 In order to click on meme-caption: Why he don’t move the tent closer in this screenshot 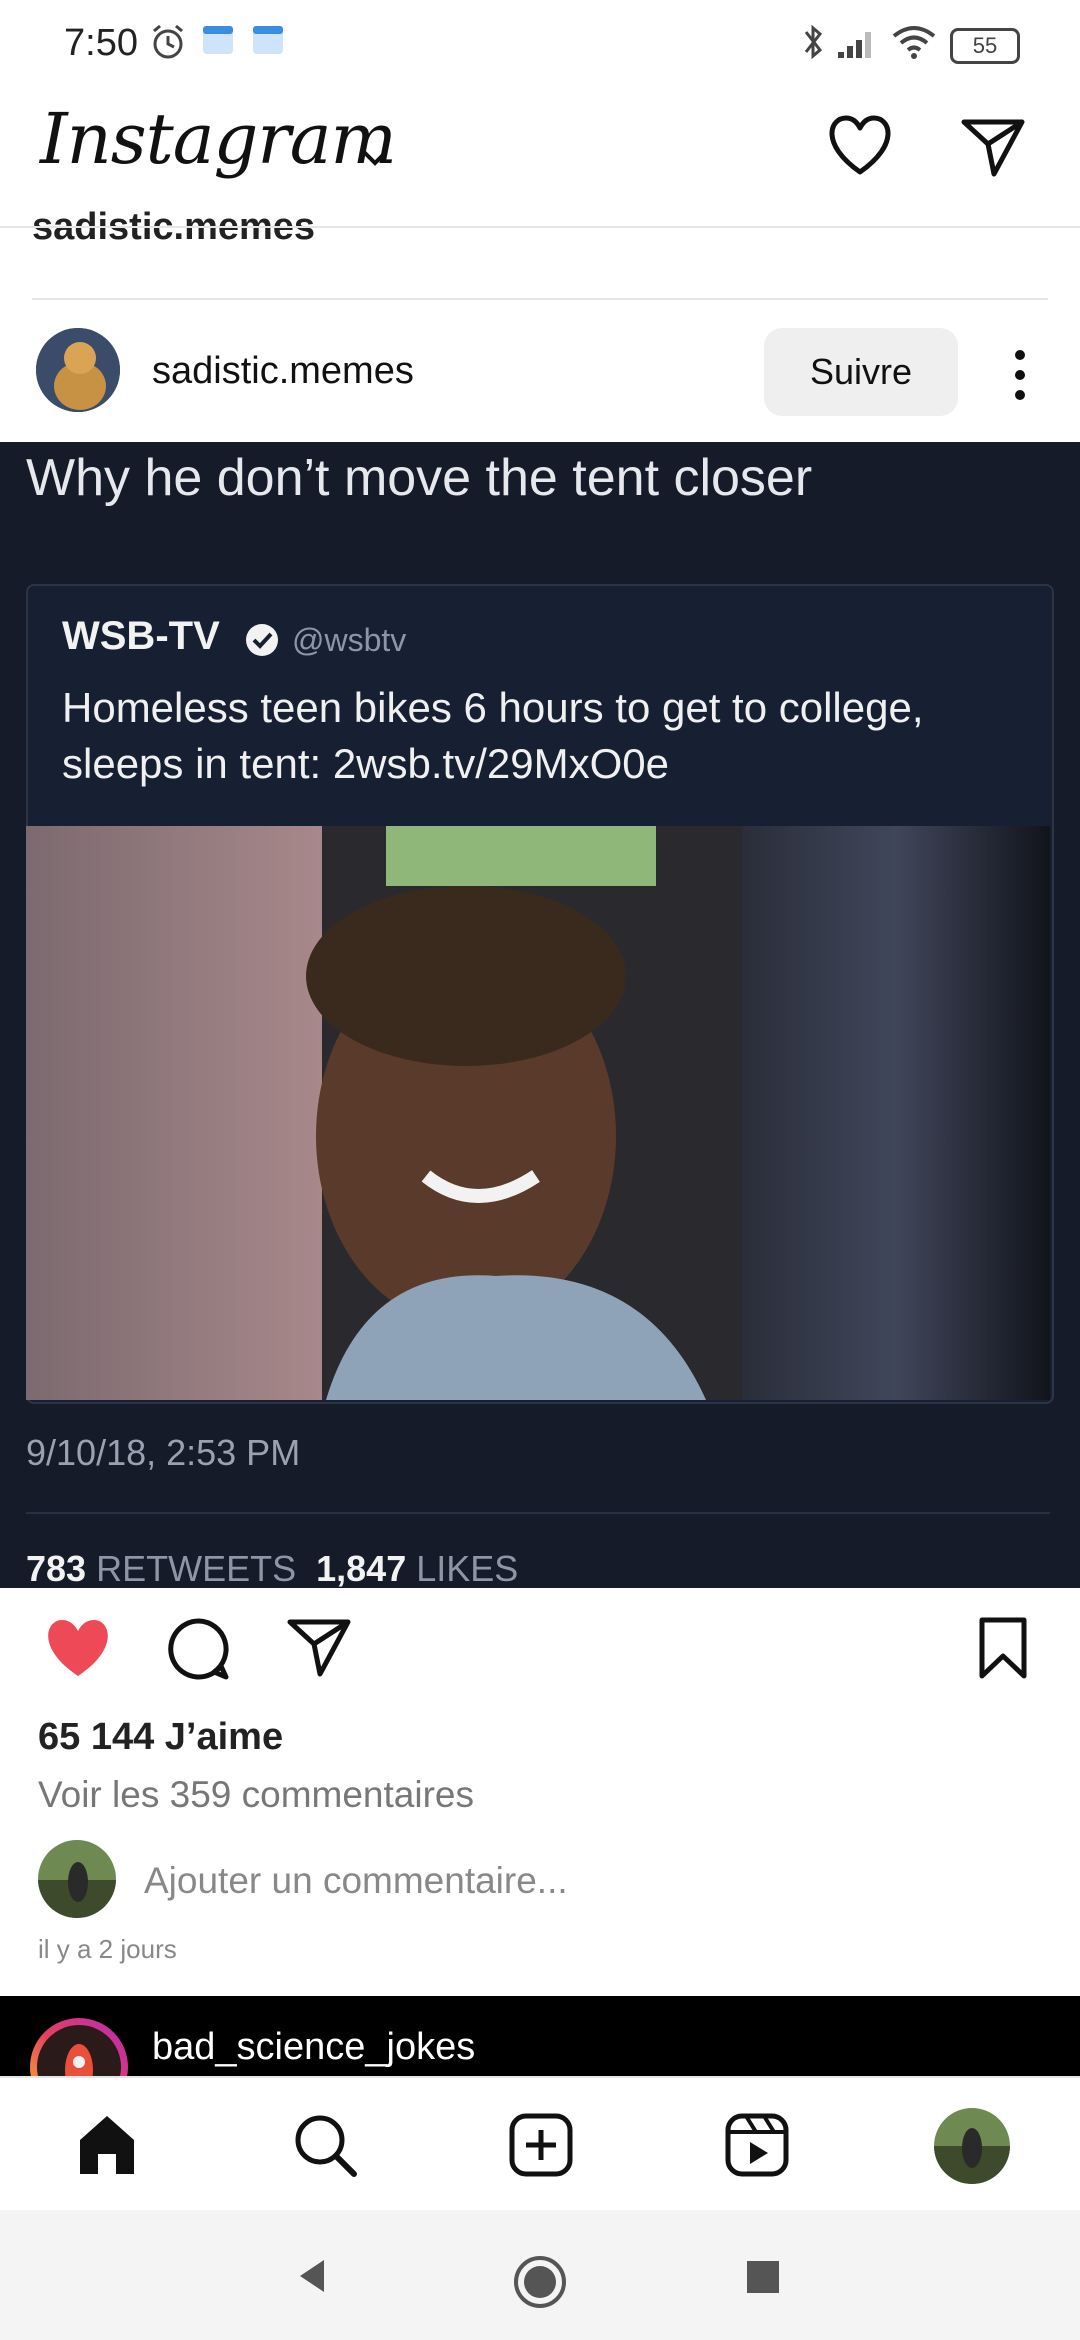, I will do `click(419, 478)`.